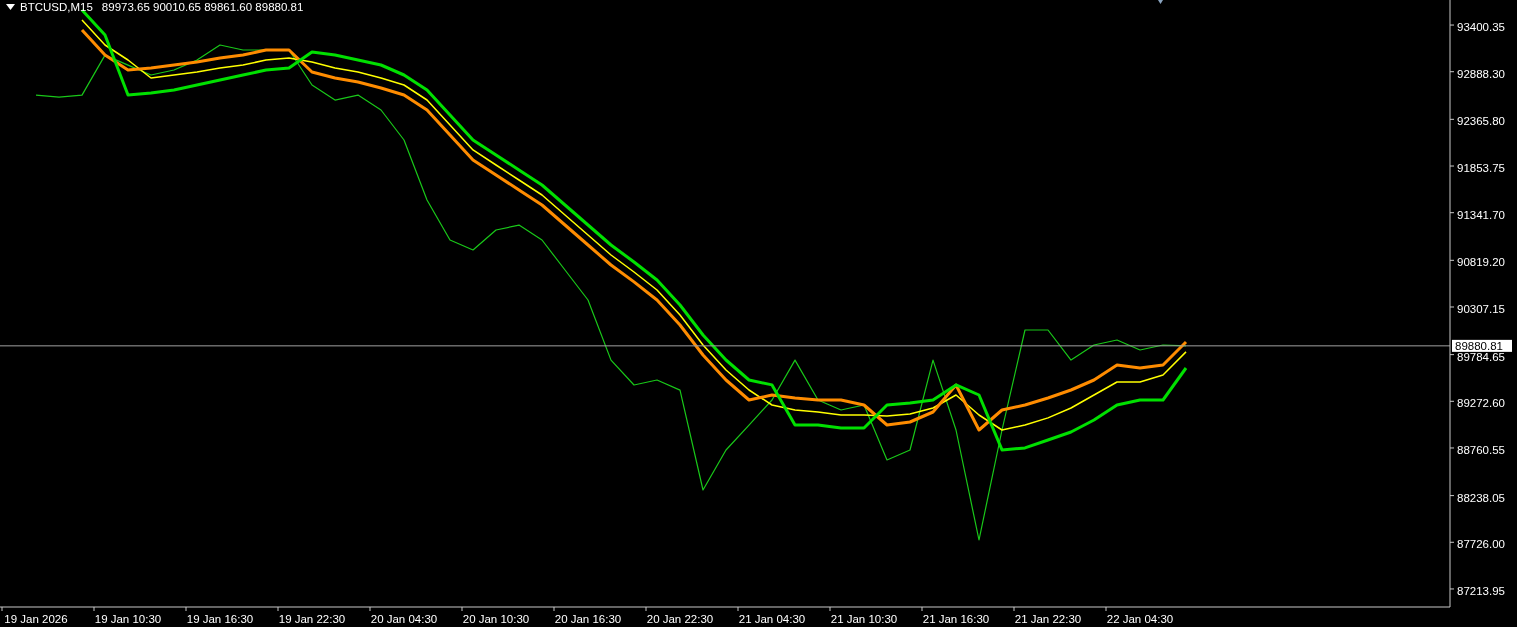  I want to click on time-tick-label: 22 Jan 04:30, so click(1140, 619).